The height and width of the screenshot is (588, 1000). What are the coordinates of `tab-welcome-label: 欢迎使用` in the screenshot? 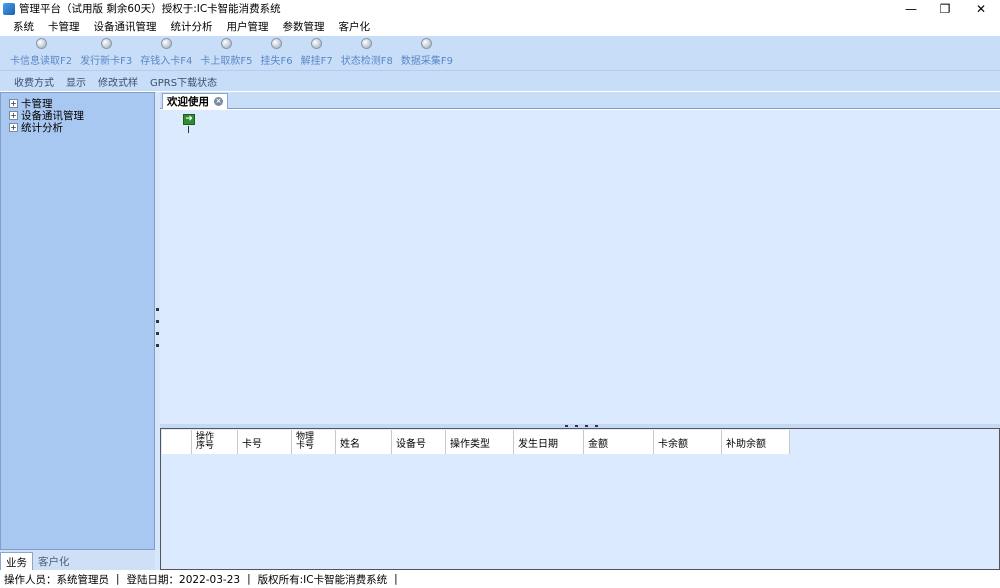 It's located at (188, 102).